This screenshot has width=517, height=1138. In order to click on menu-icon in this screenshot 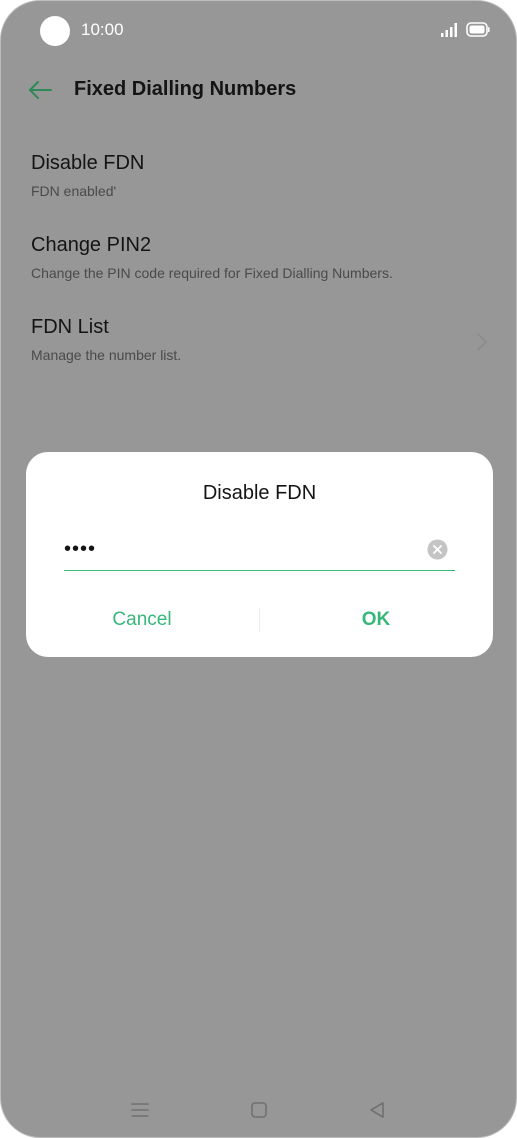, I will do `click(140, 1110)`.